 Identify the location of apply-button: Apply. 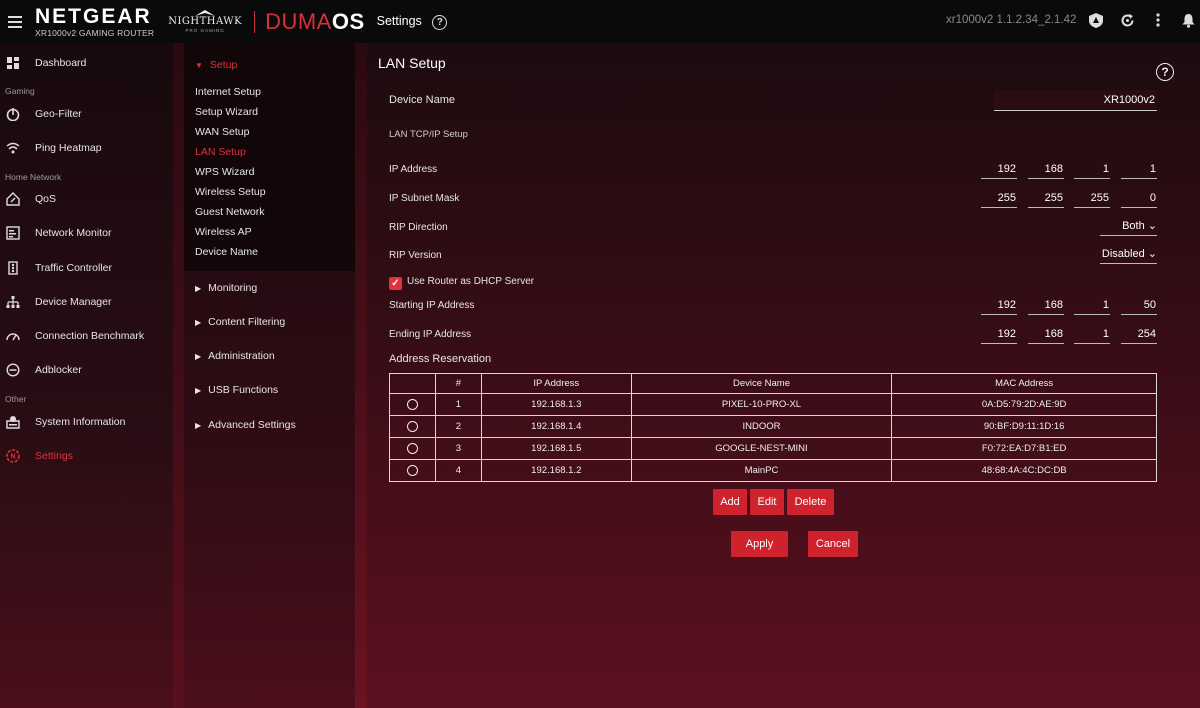
(759, 544).